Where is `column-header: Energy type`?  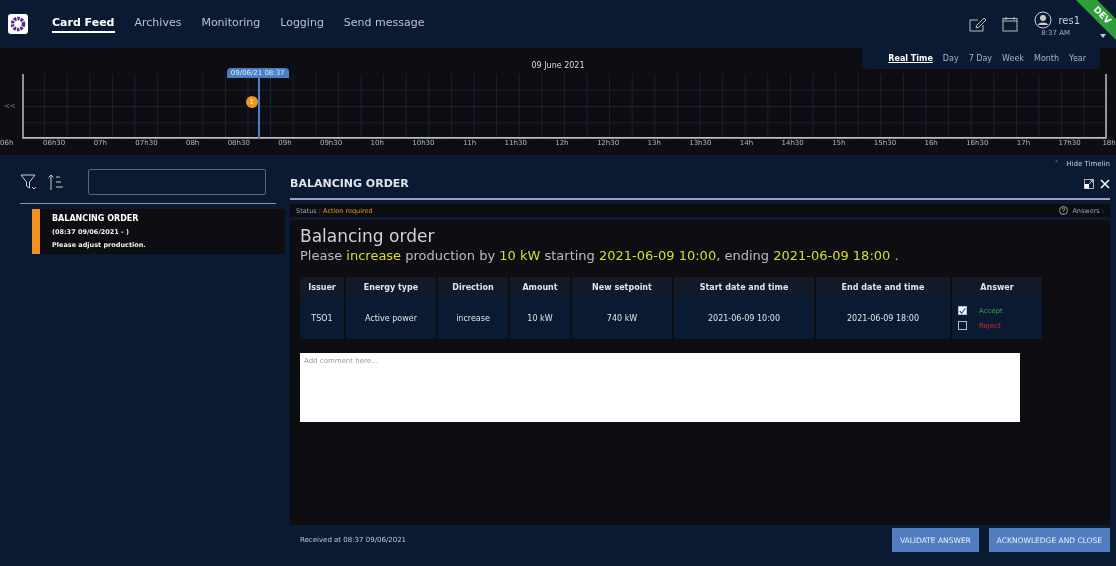 column-header: Energy type is located at coordinates (391, 287).